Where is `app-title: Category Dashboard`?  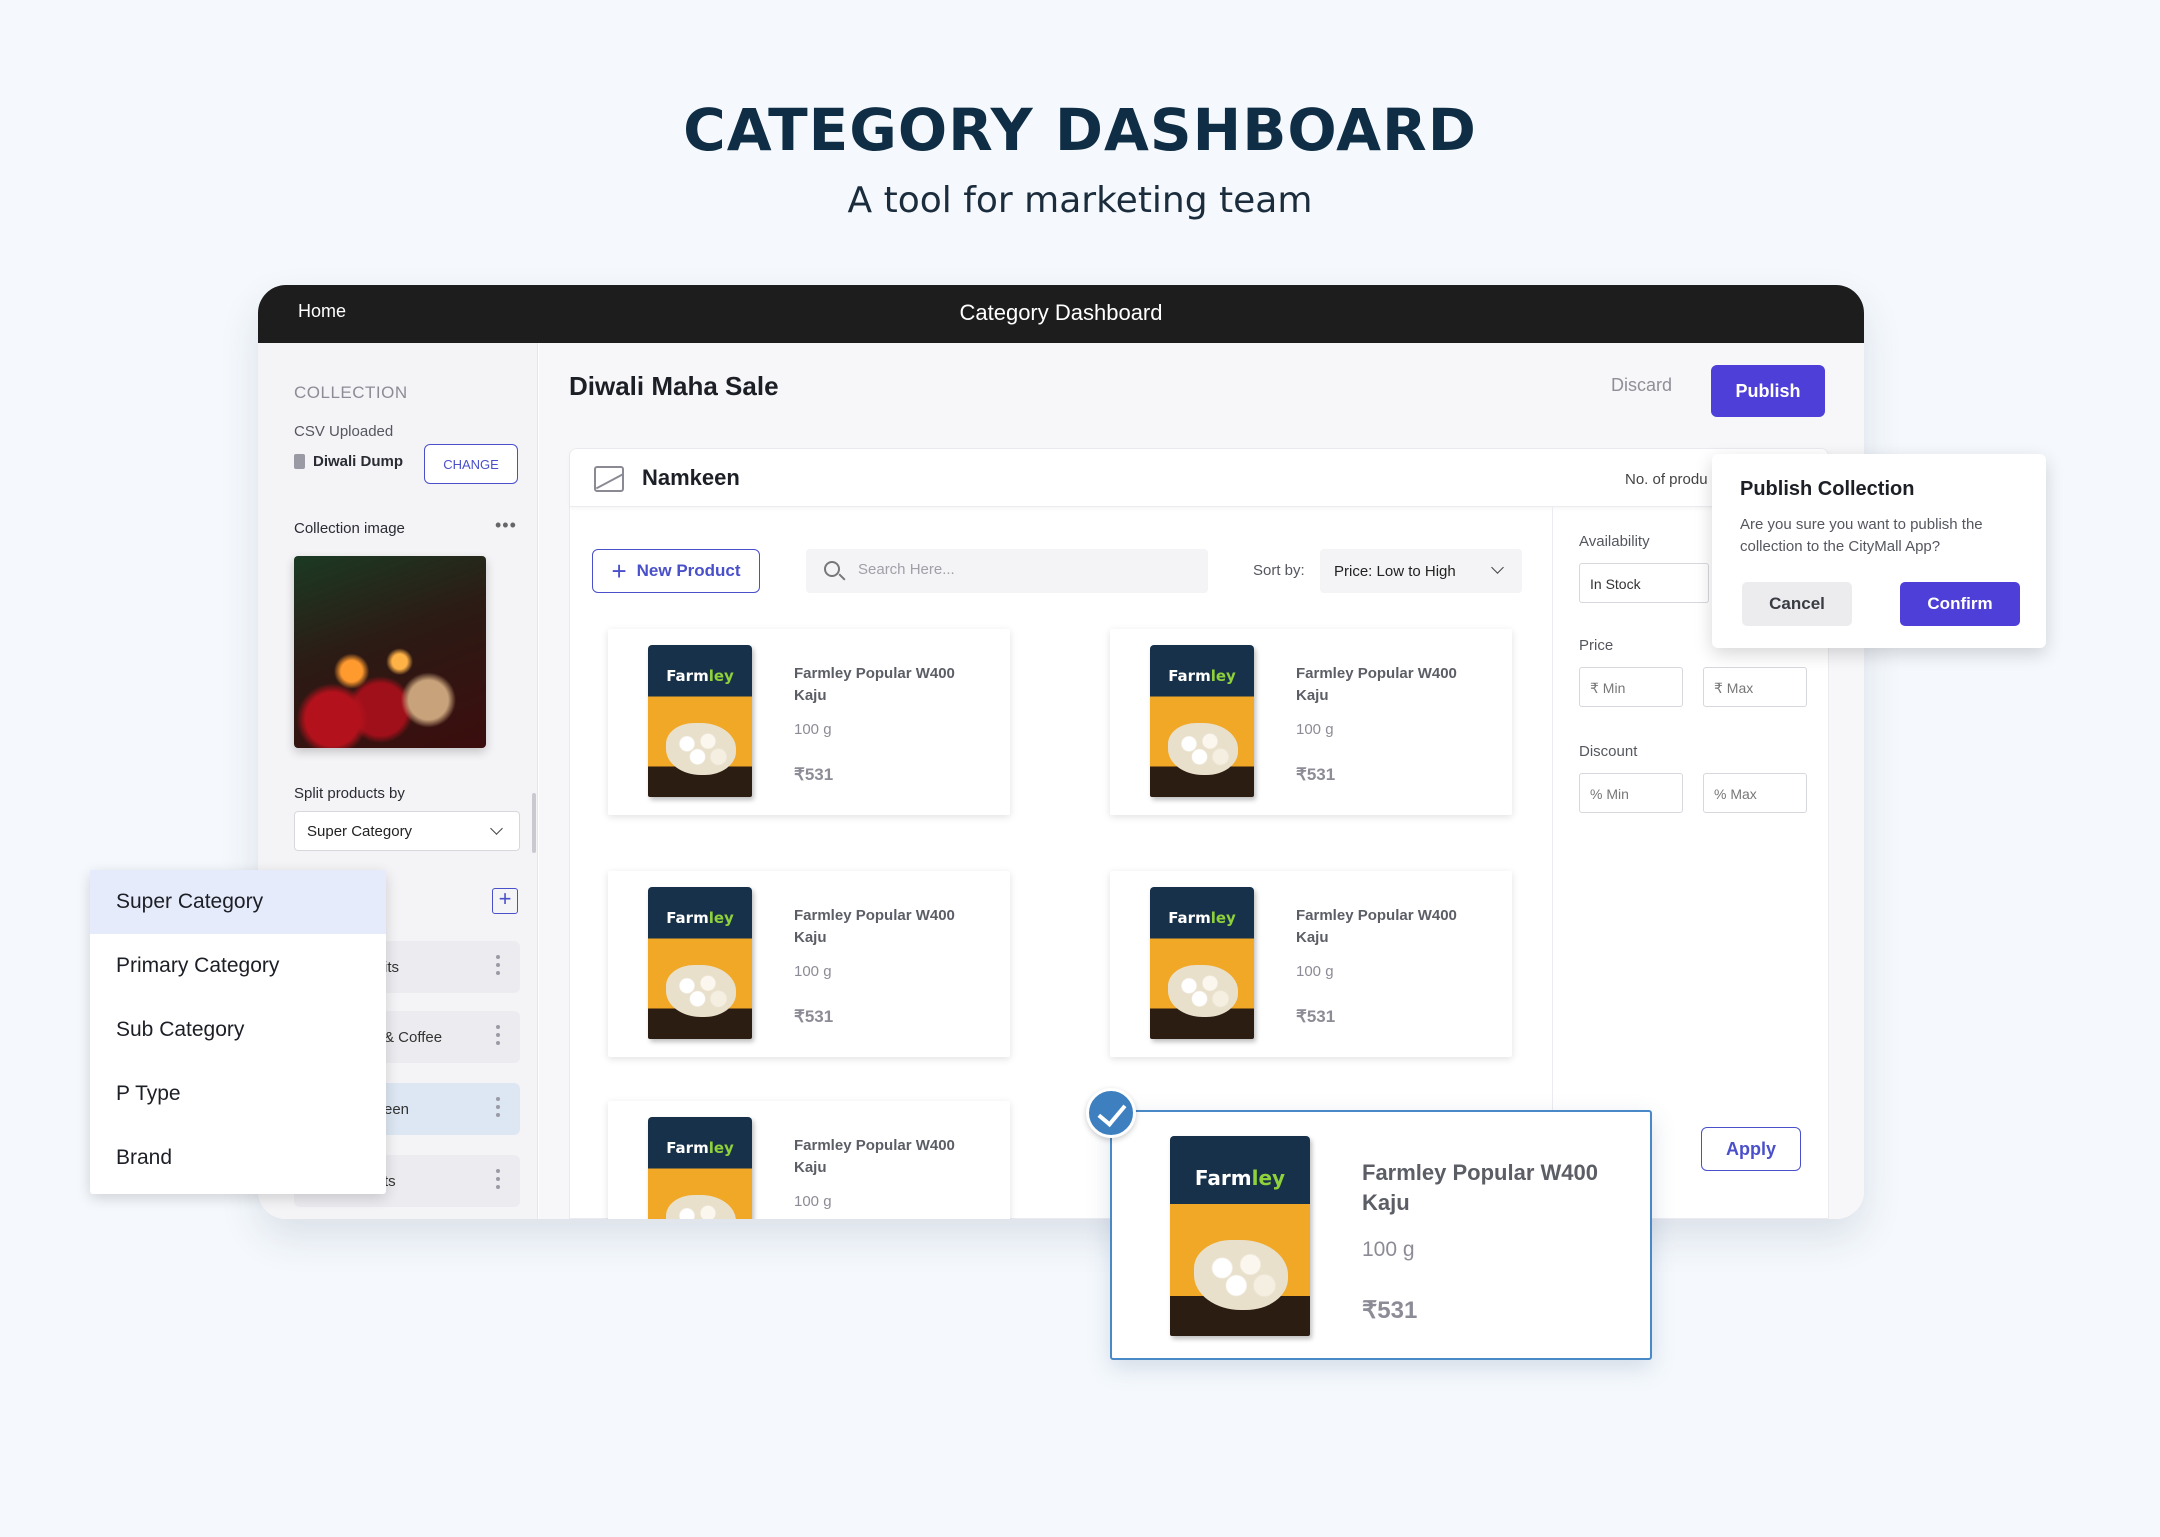
app-title: Category Dashboard is located at coordinates (1061, 312).